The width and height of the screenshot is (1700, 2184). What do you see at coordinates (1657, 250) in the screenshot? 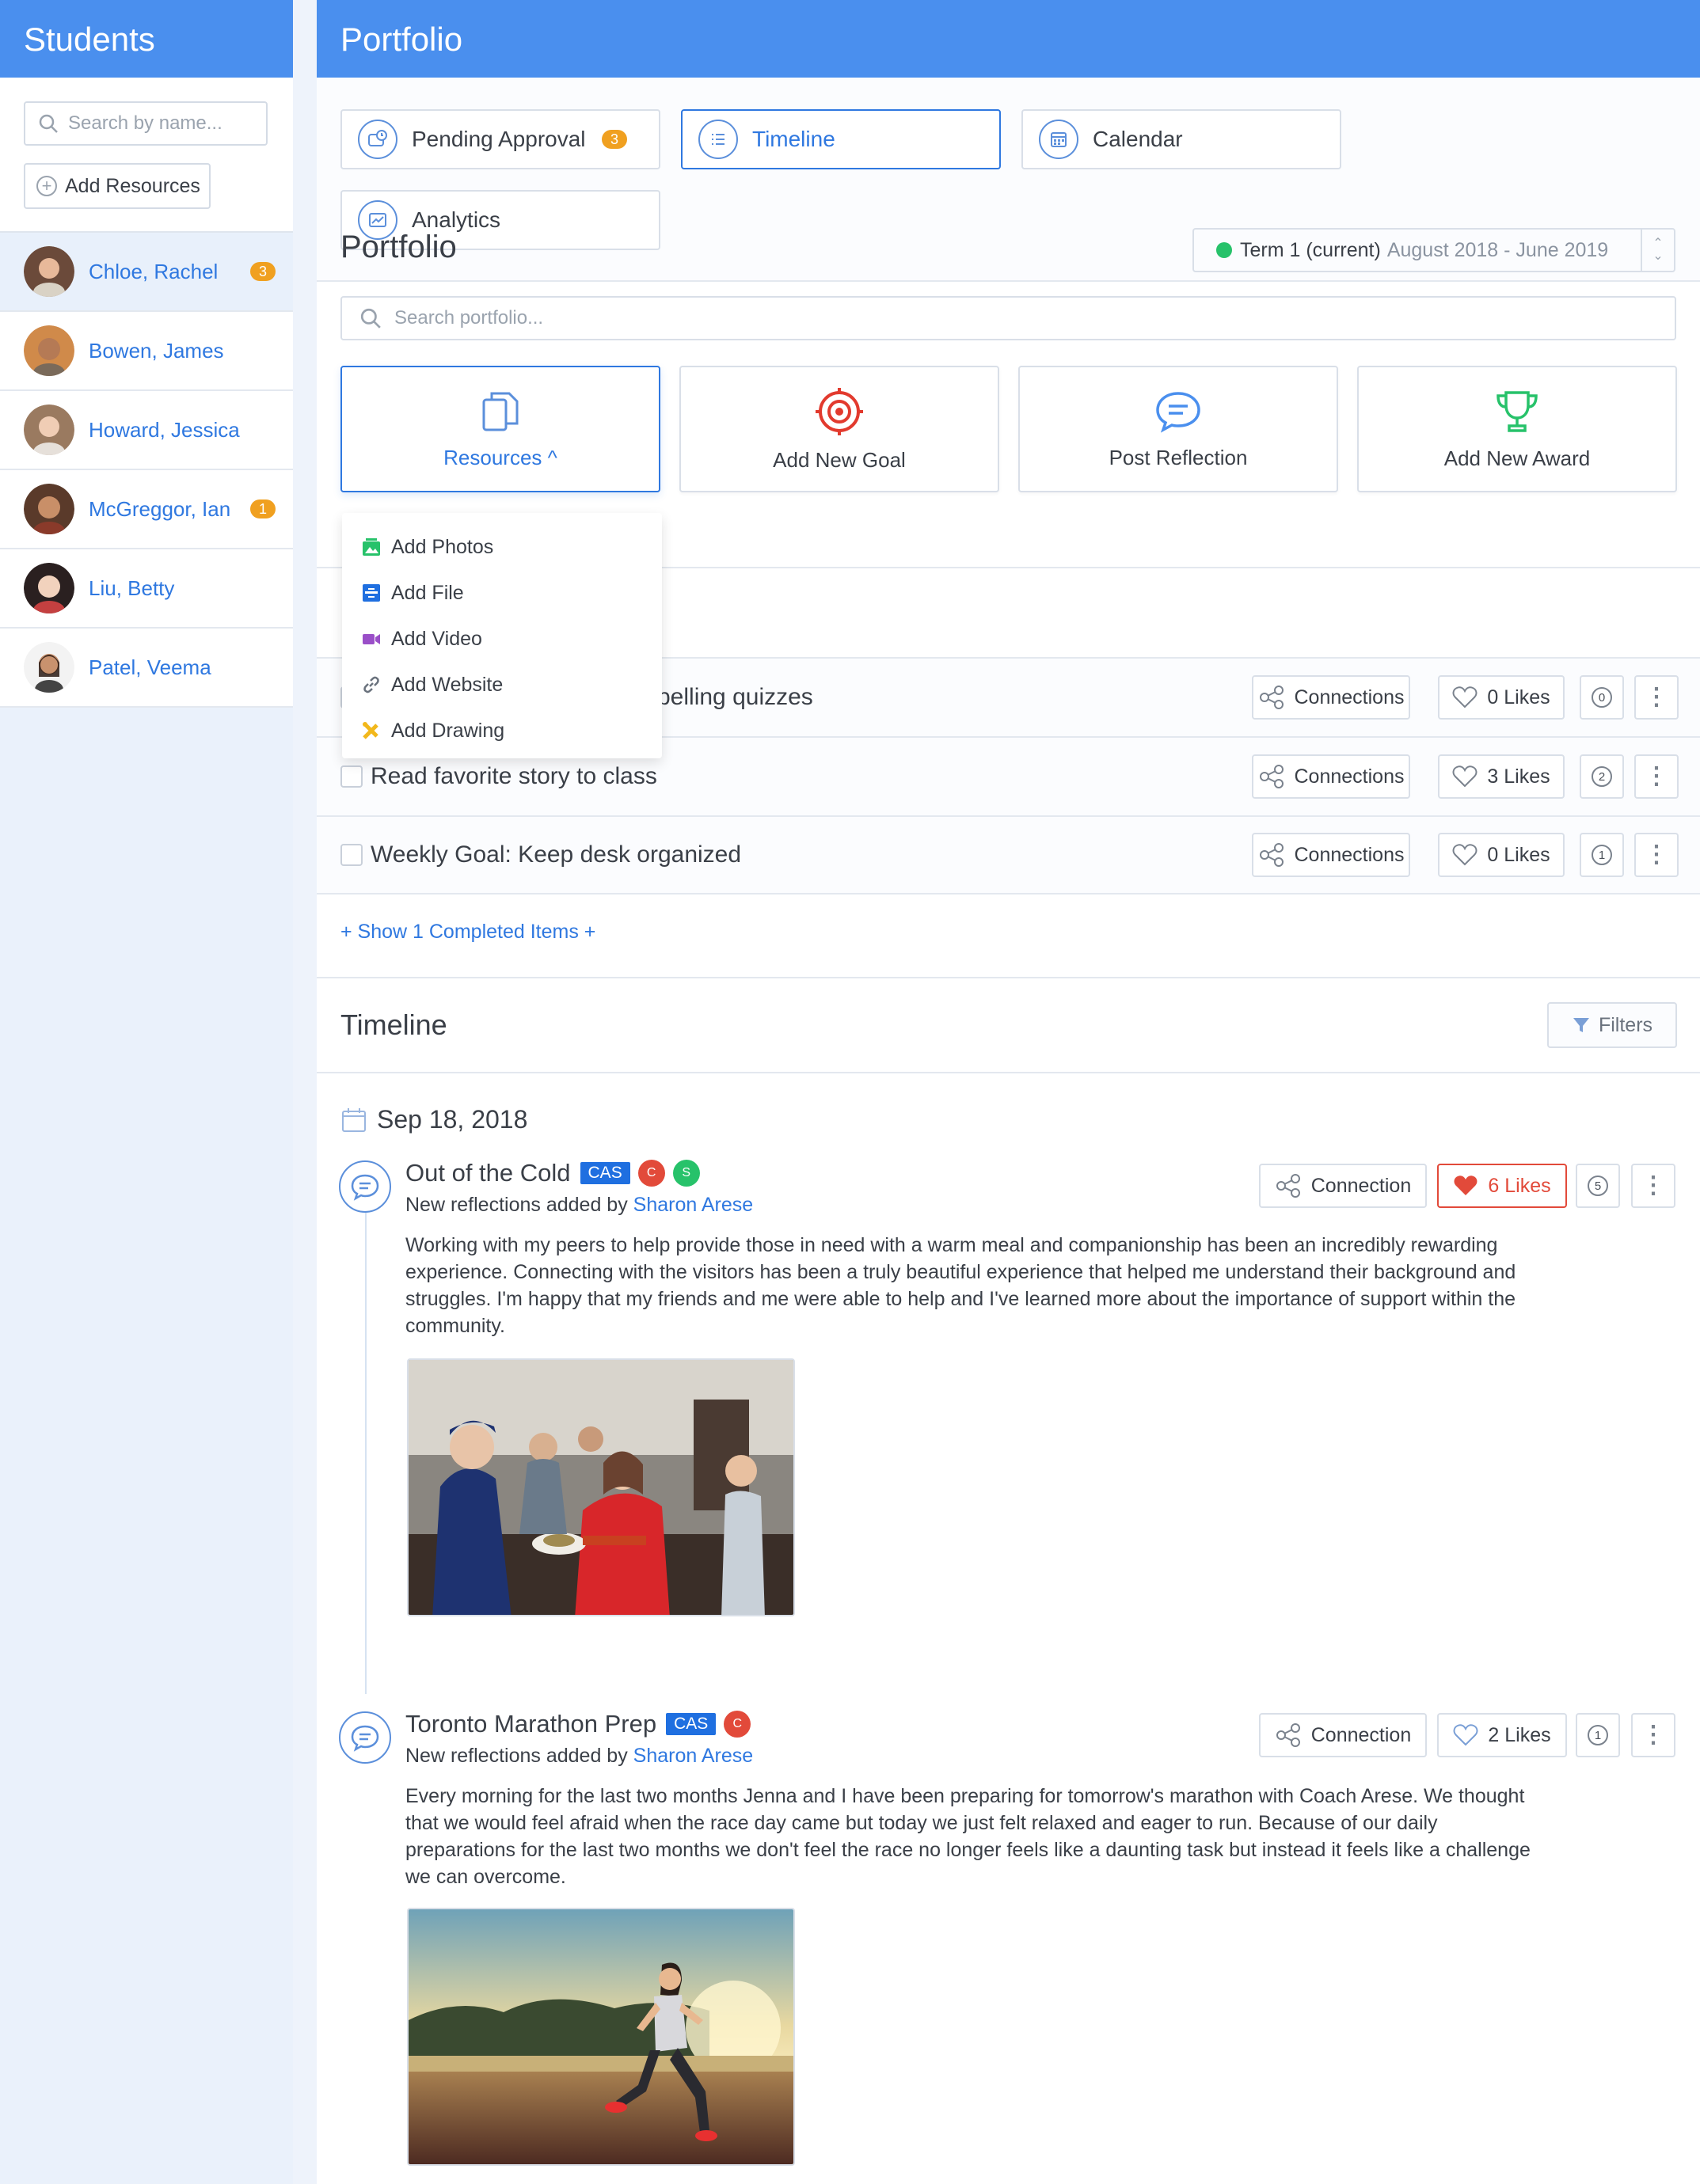
I see `chevron-up-down-icon: ⌃ ⌄` at bounding box center [1657, 250].